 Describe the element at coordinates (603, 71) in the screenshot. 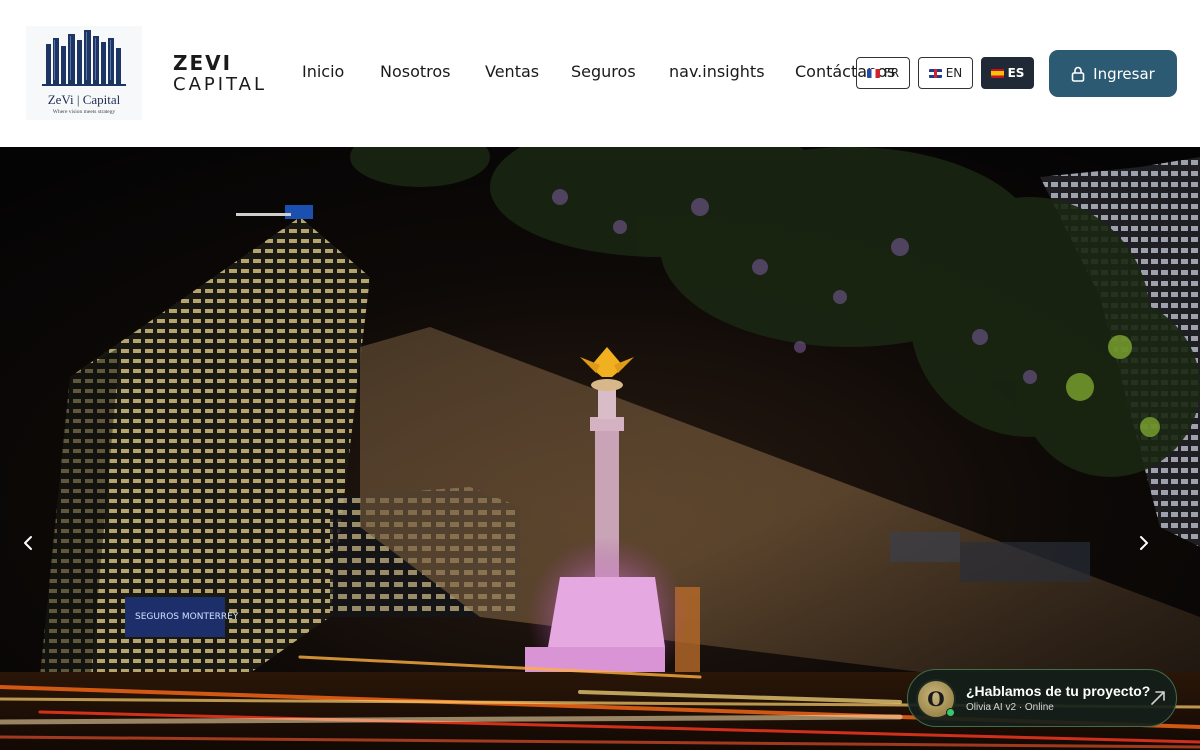

I see `nav-item-seguros: Seguros` at that location.